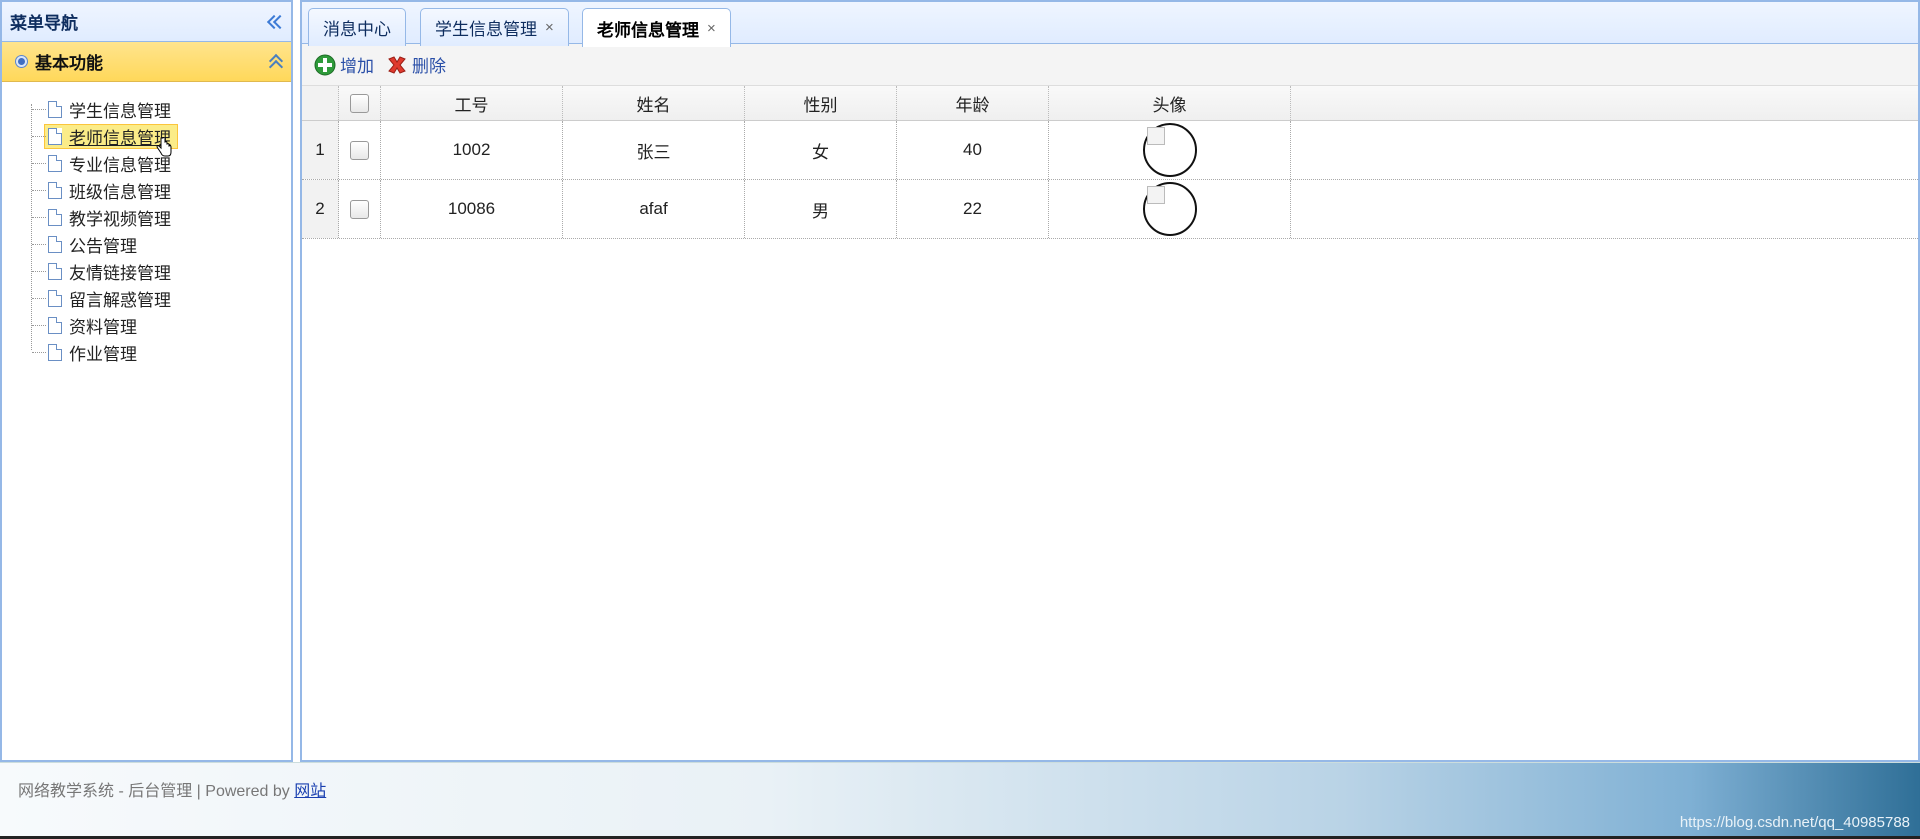 This screenshot has width=1920, height=839. I want to click on tab-bar: 消息中心 学生信息管理 × 老师信息管理 ×, so click(1110, 23).